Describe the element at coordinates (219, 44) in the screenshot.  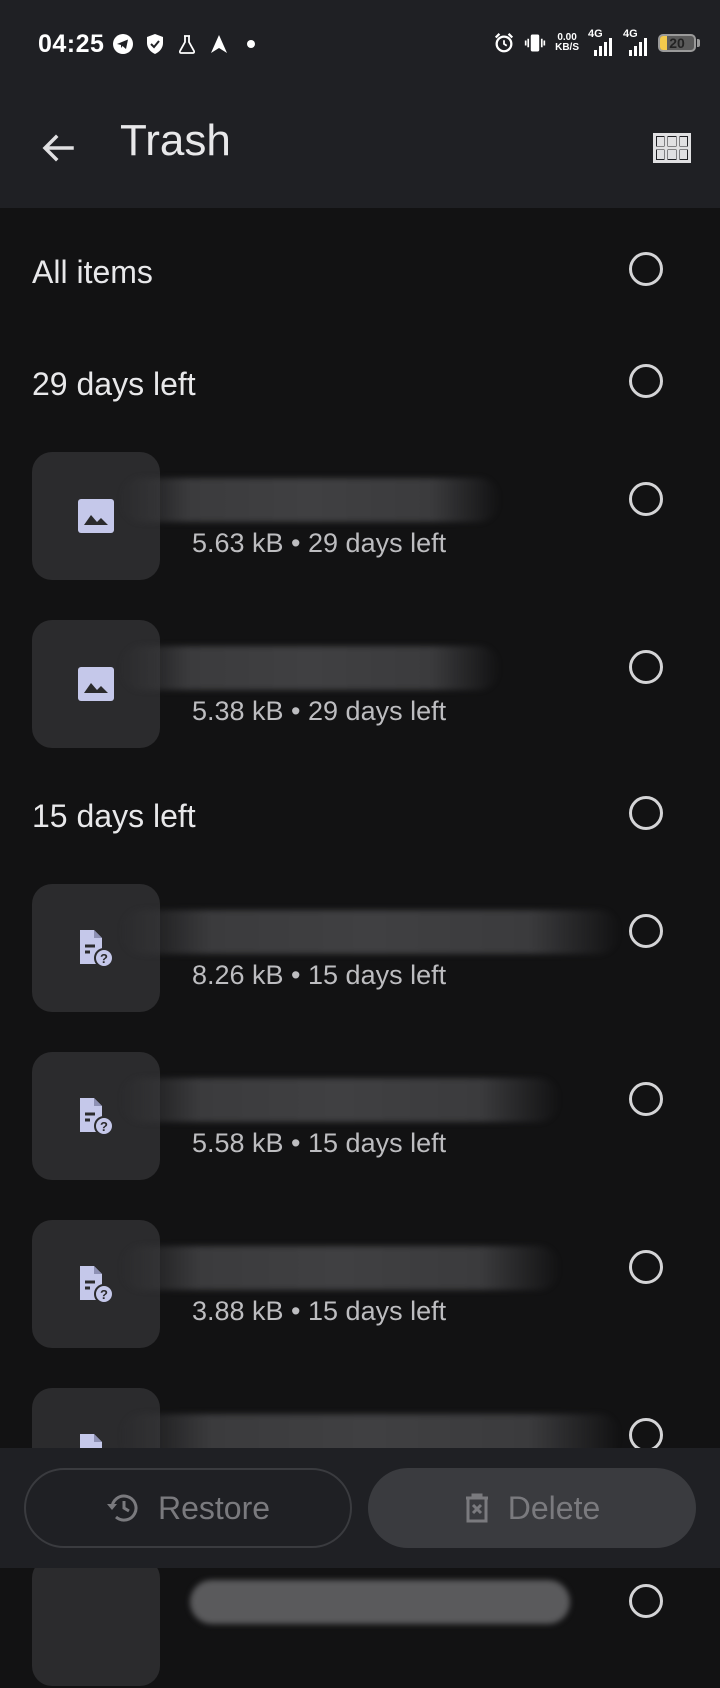
I see `navigation-arrow-icon` at that location.